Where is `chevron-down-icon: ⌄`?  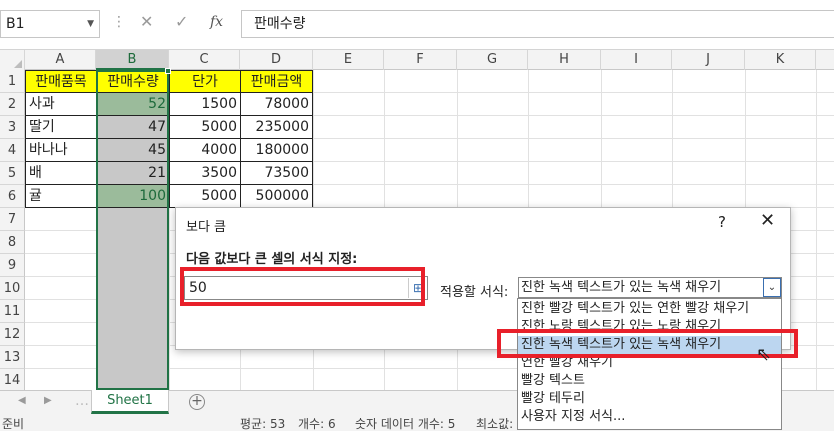 chevron-down-icon: ⌄ is located at coordinates (772, 287).